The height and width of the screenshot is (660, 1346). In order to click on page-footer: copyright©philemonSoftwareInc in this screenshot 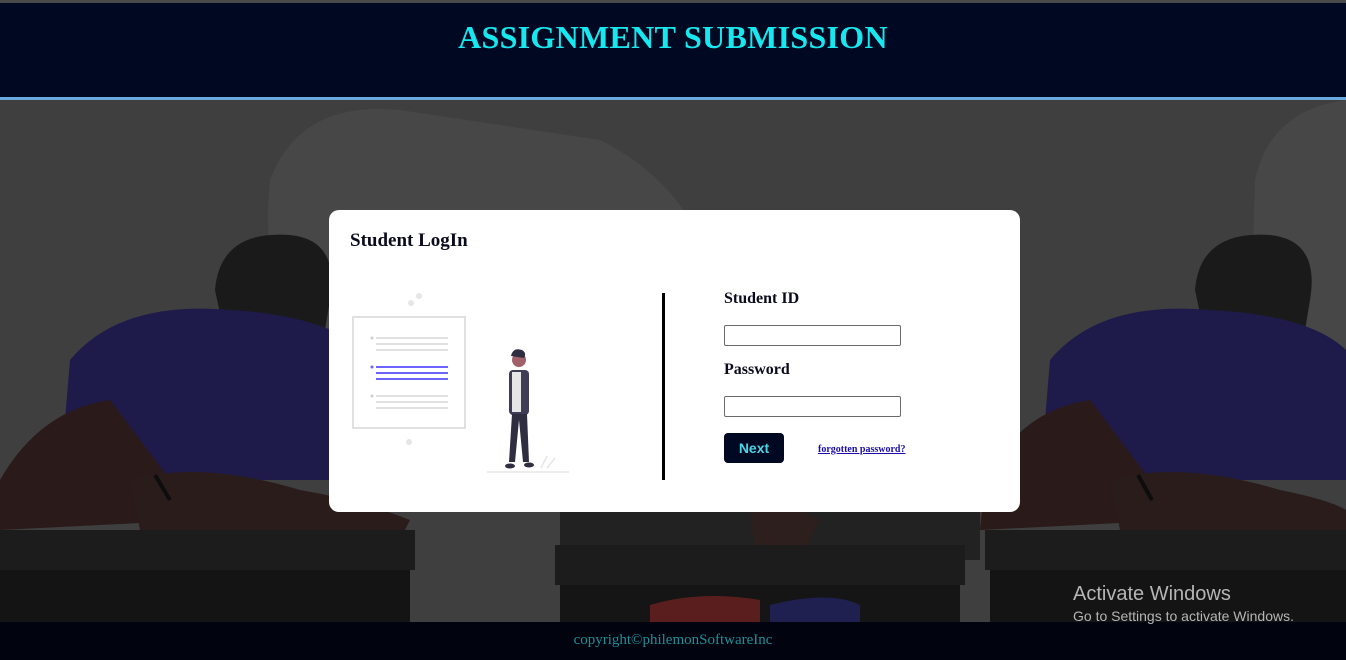, I will do `click(673, 641)`.